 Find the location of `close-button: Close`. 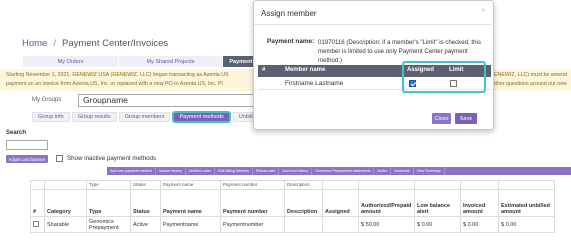

close-button: Close is located at coordinates (441, 118).